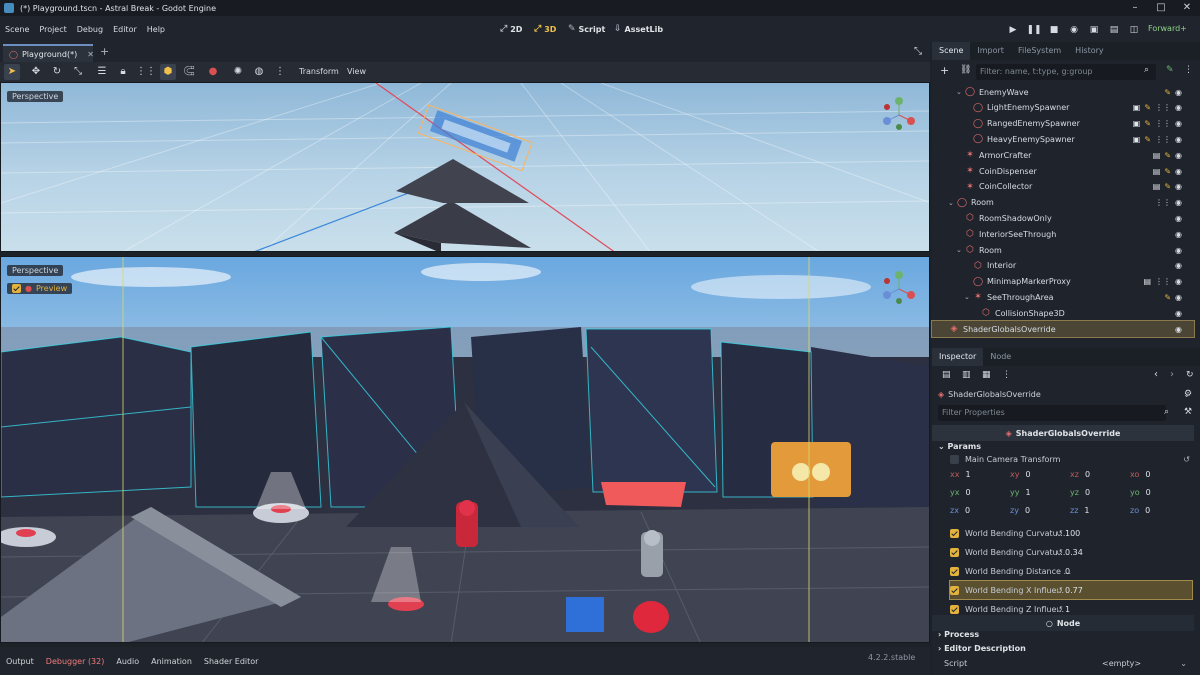  Describe the element at coordinates (1063, 108) in the screenshot. I see `scene-tree-item: ◯ LightEnemySpawner ▣ ✎ ⋮⋮ ◉` at that location.